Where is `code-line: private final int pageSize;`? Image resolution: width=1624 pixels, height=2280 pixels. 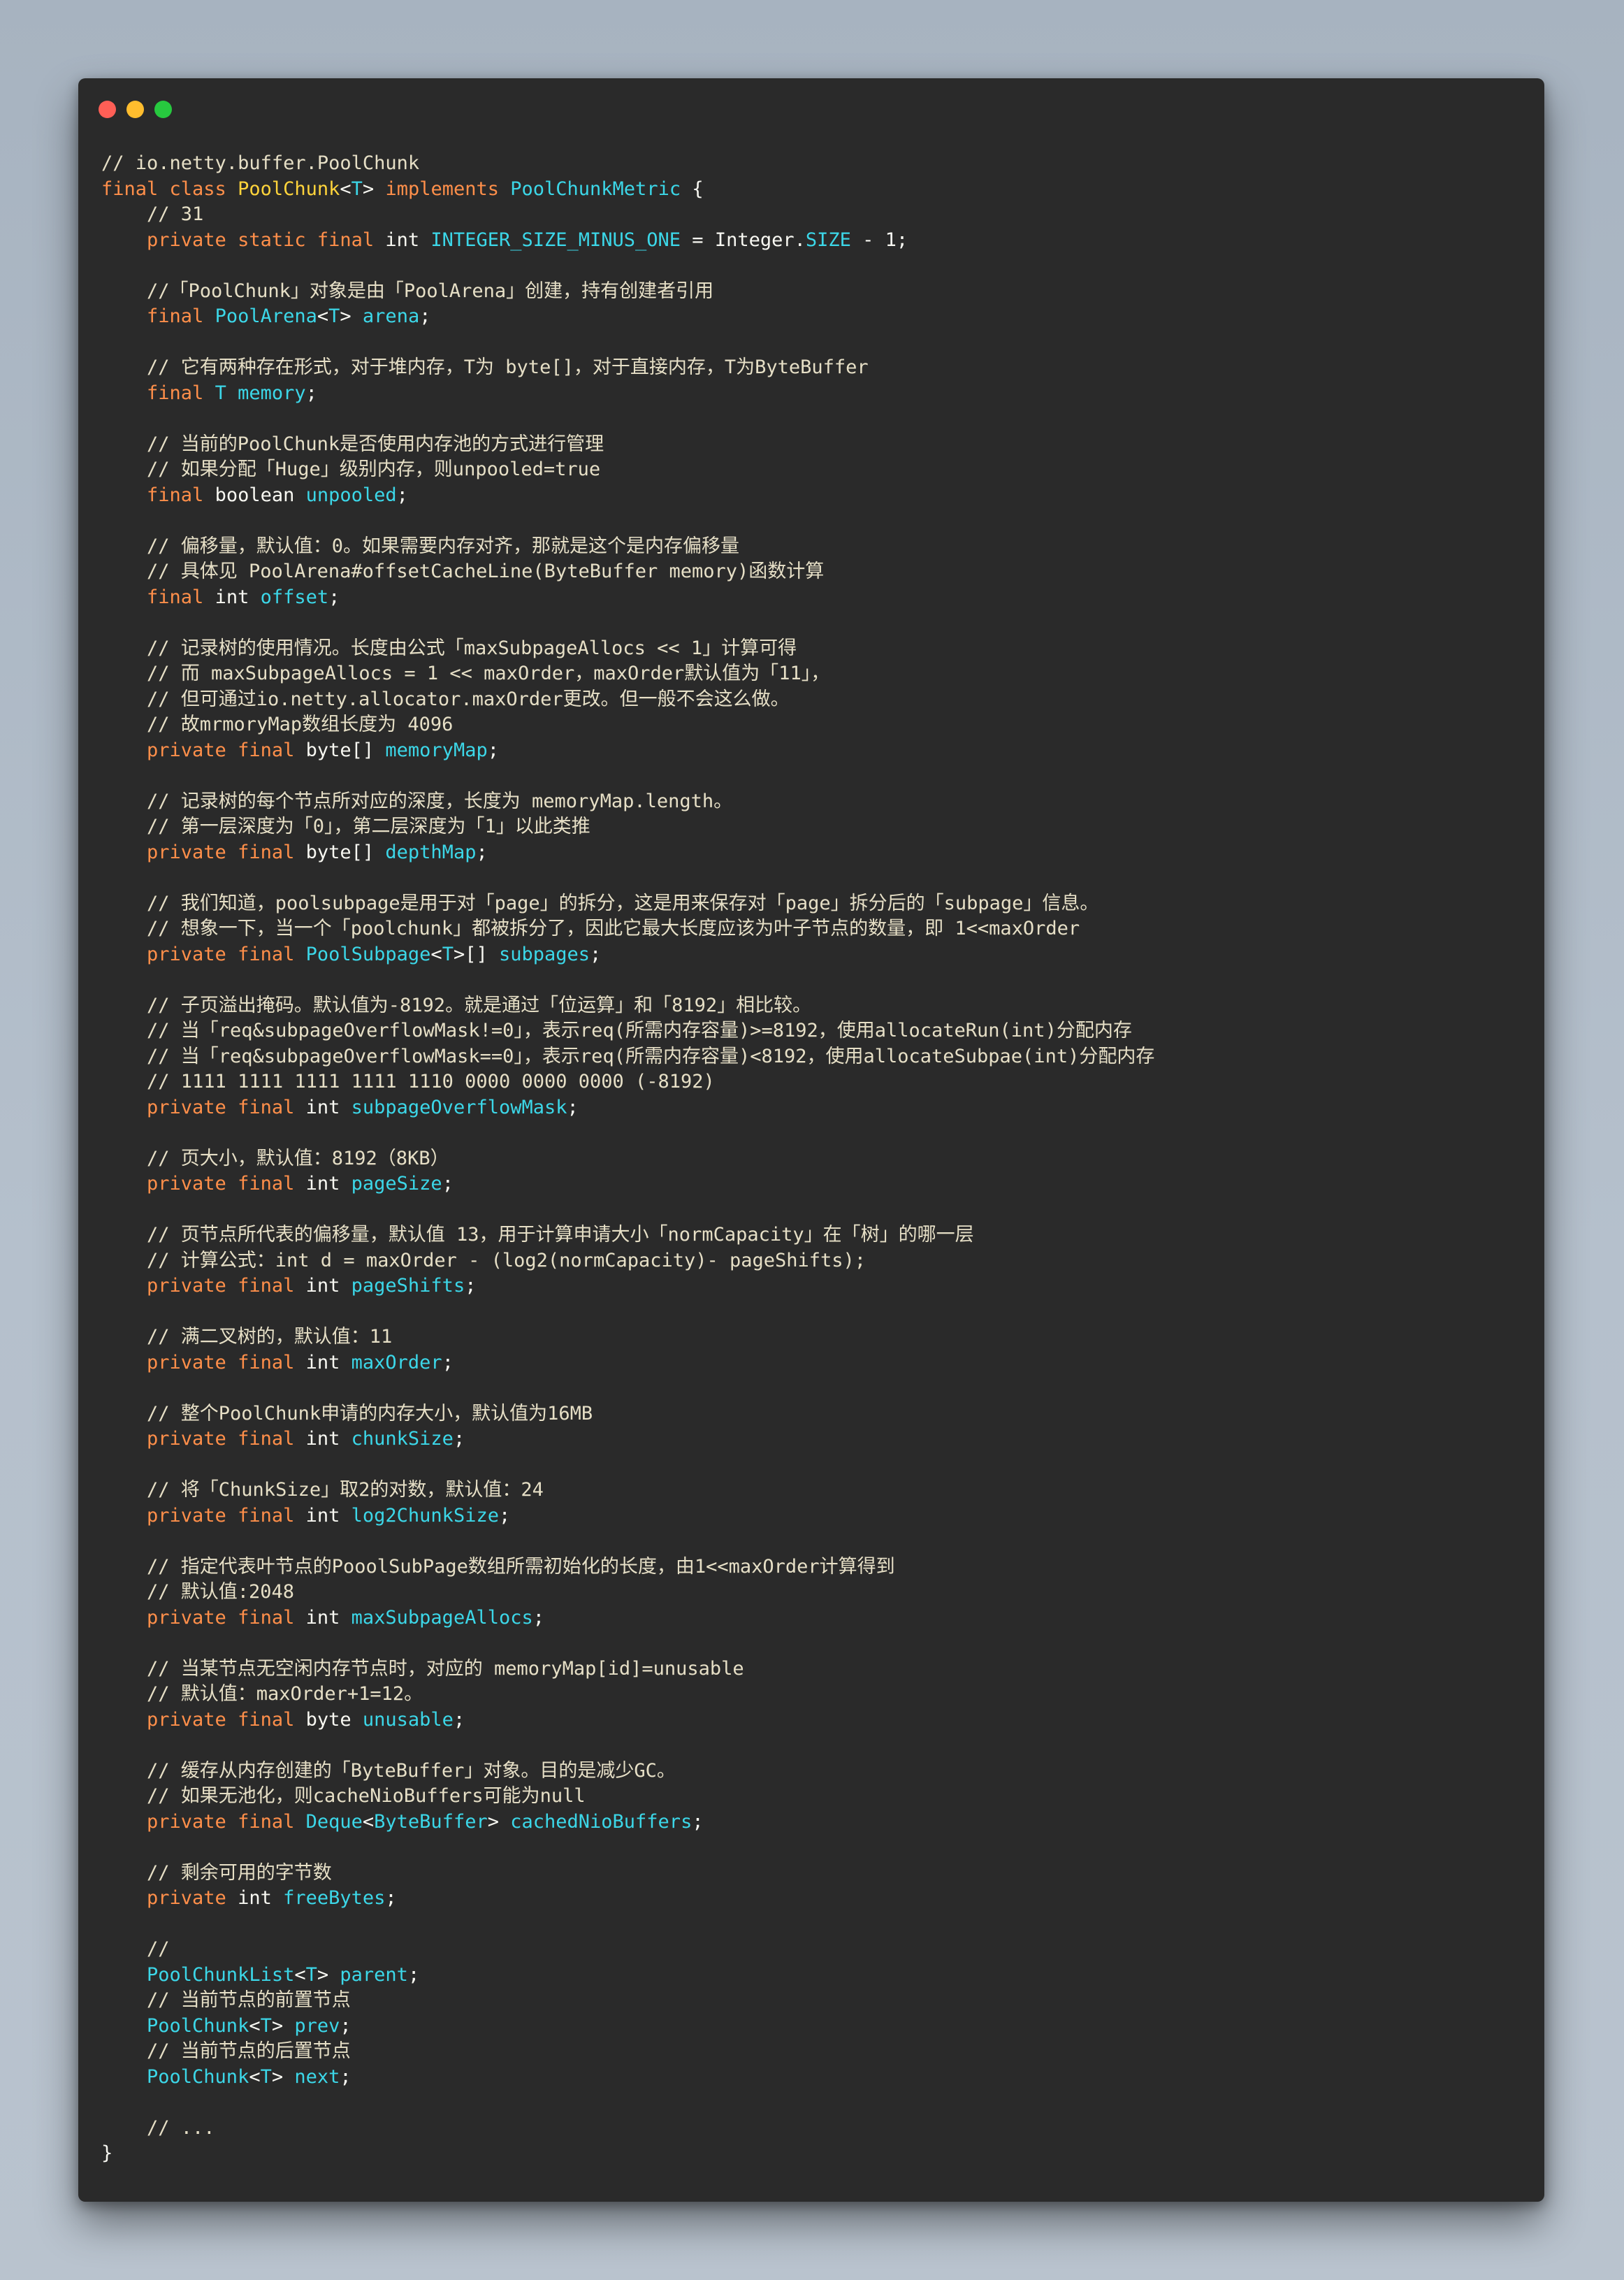 code-line: private final int pageSize; is located at coordinates (816, 1184).